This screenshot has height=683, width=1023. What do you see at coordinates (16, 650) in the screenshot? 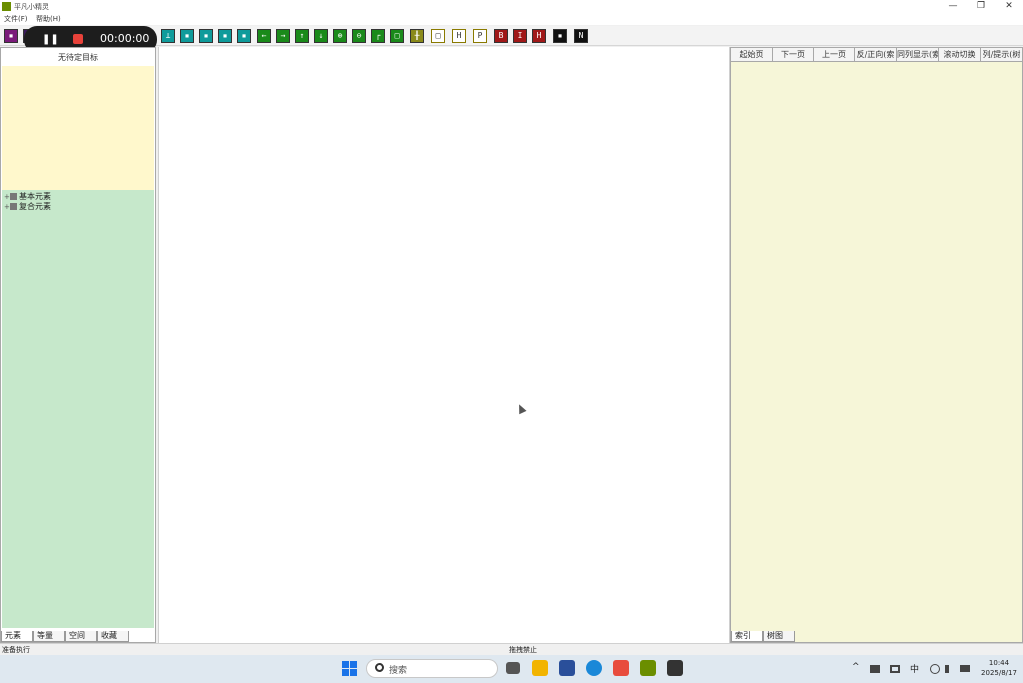
I see `status-text: 准备执行` at bounding box center [16, 650].